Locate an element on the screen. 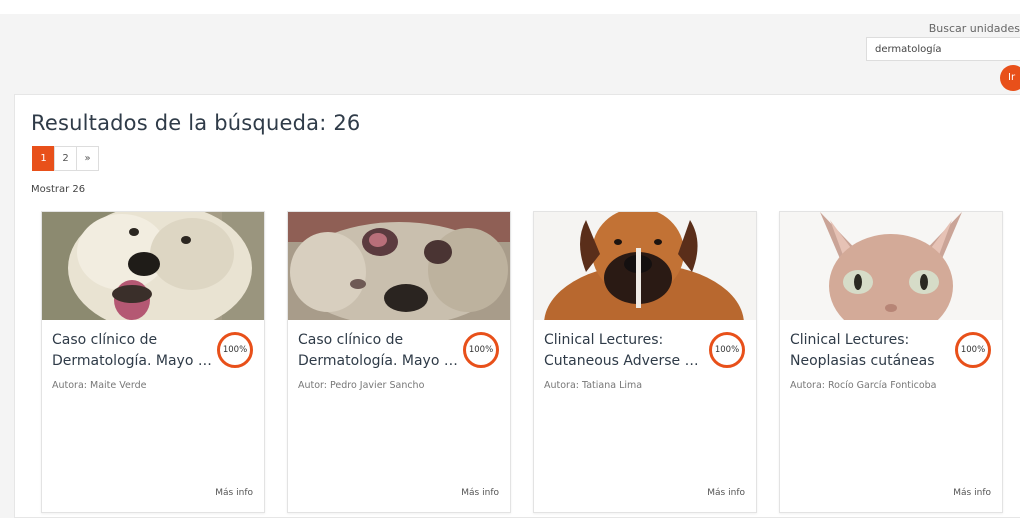 The height and width of the screenshot is (518, 1020). card-image-white-dog is located at coordinates (153, 266).